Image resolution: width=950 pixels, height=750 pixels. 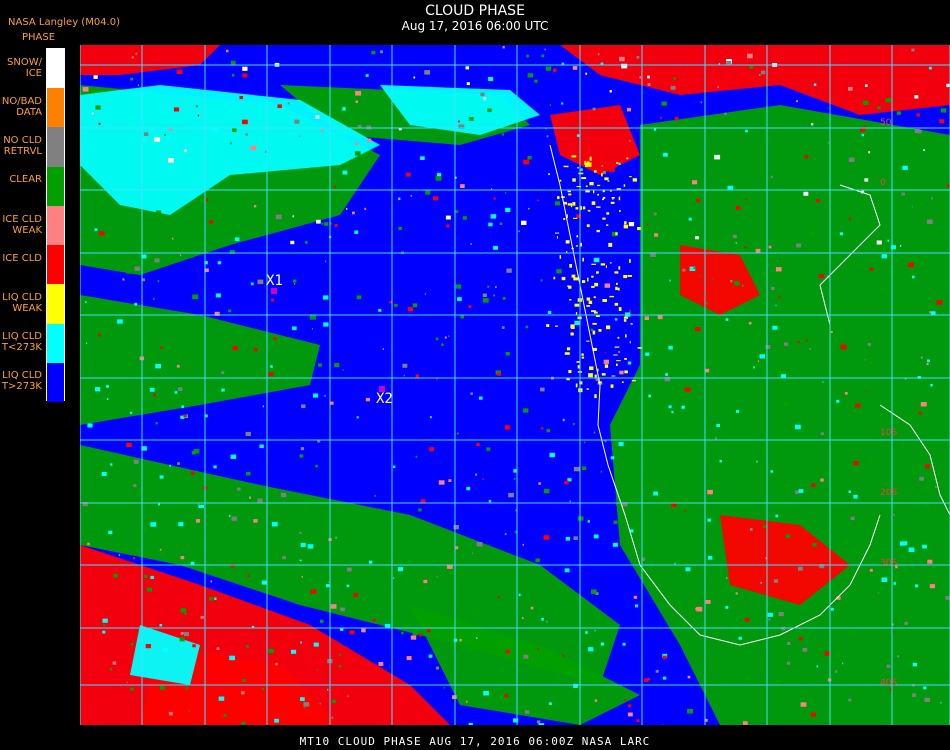 I want to click on legend-label: LIQ CLD WEAK, so click(x=22, y=302).